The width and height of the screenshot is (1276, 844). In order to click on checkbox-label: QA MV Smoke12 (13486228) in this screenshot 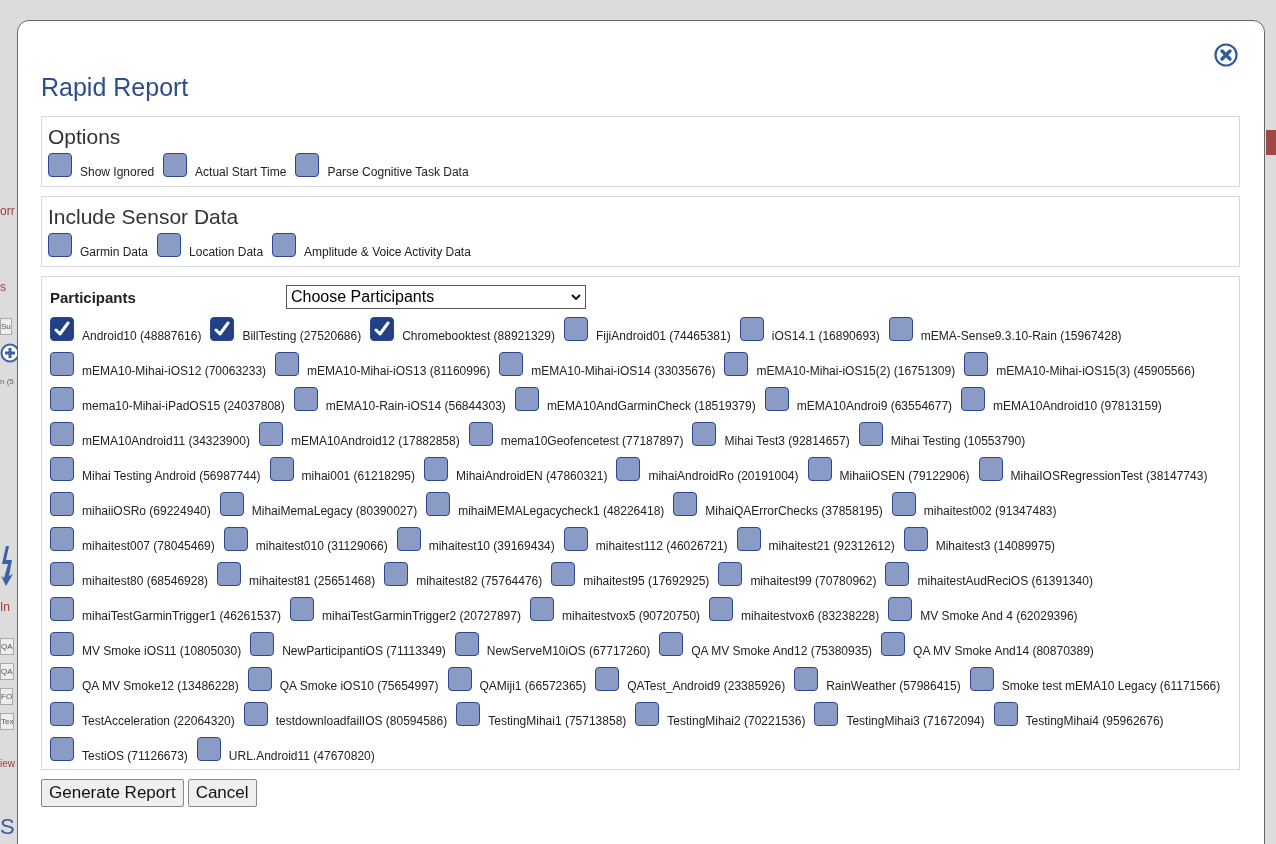, I will do `click(160, 686)`.